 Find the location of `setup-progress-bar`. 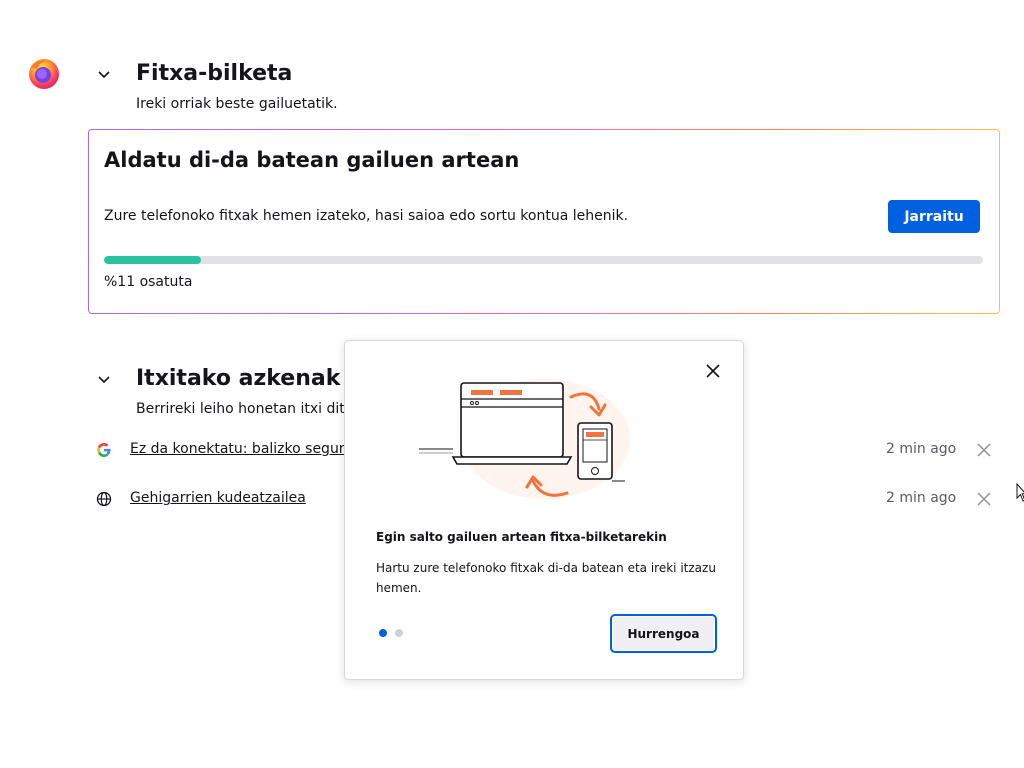

setup-progress-bar is located at coordinates (543, 260).